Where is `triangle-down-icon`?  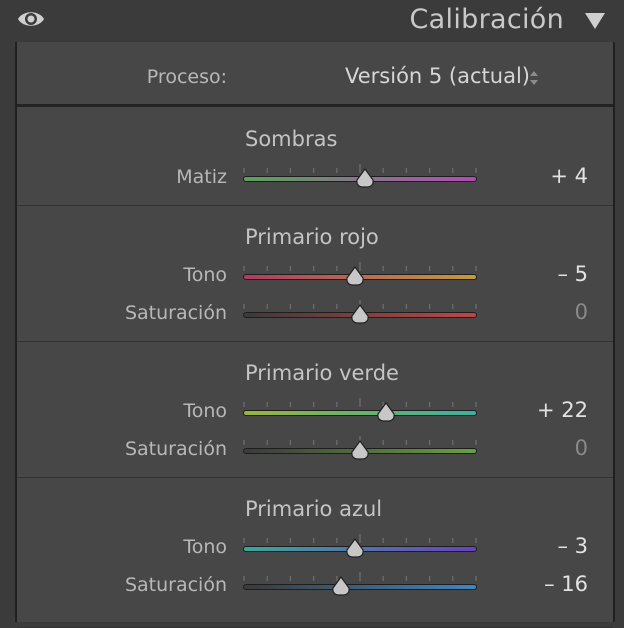 triangle-down-icon is located at coordinates (595, 21).